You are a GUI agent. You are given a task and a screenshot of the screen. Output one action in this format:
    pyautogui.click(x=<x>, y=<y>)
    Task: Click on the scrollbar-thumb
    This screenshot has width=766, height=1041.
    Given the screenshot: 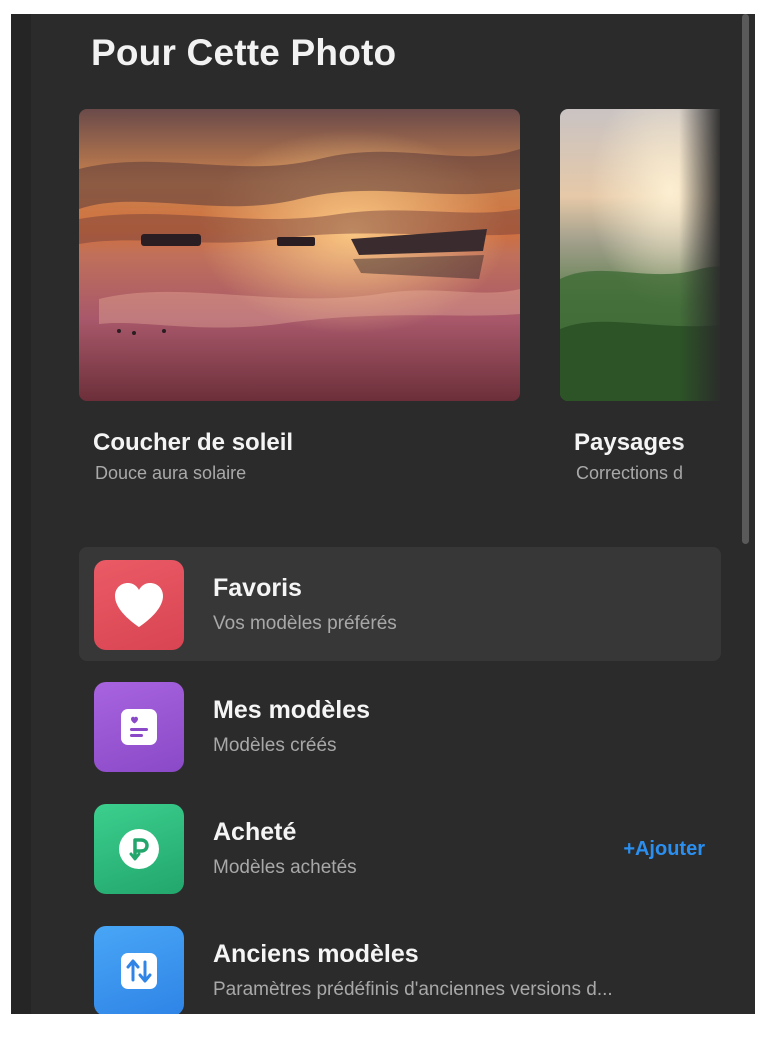 What is the action you would take?
    pyautogui.click(x=745, y=279)
    